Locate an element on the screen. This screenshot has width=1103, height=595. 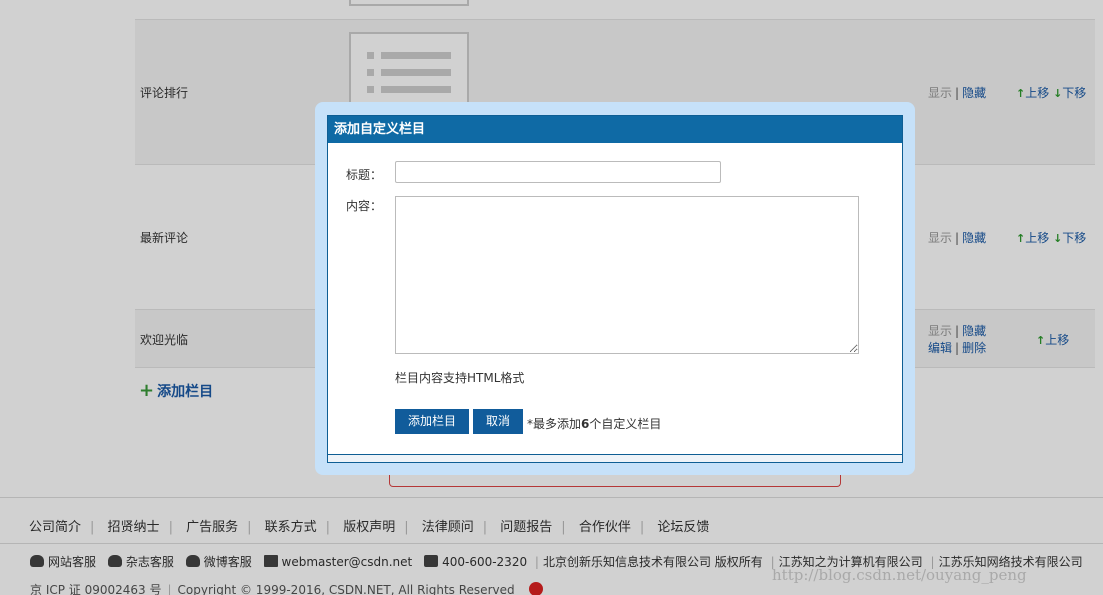
content-label: 内容： is located at coordinates (364, 206).